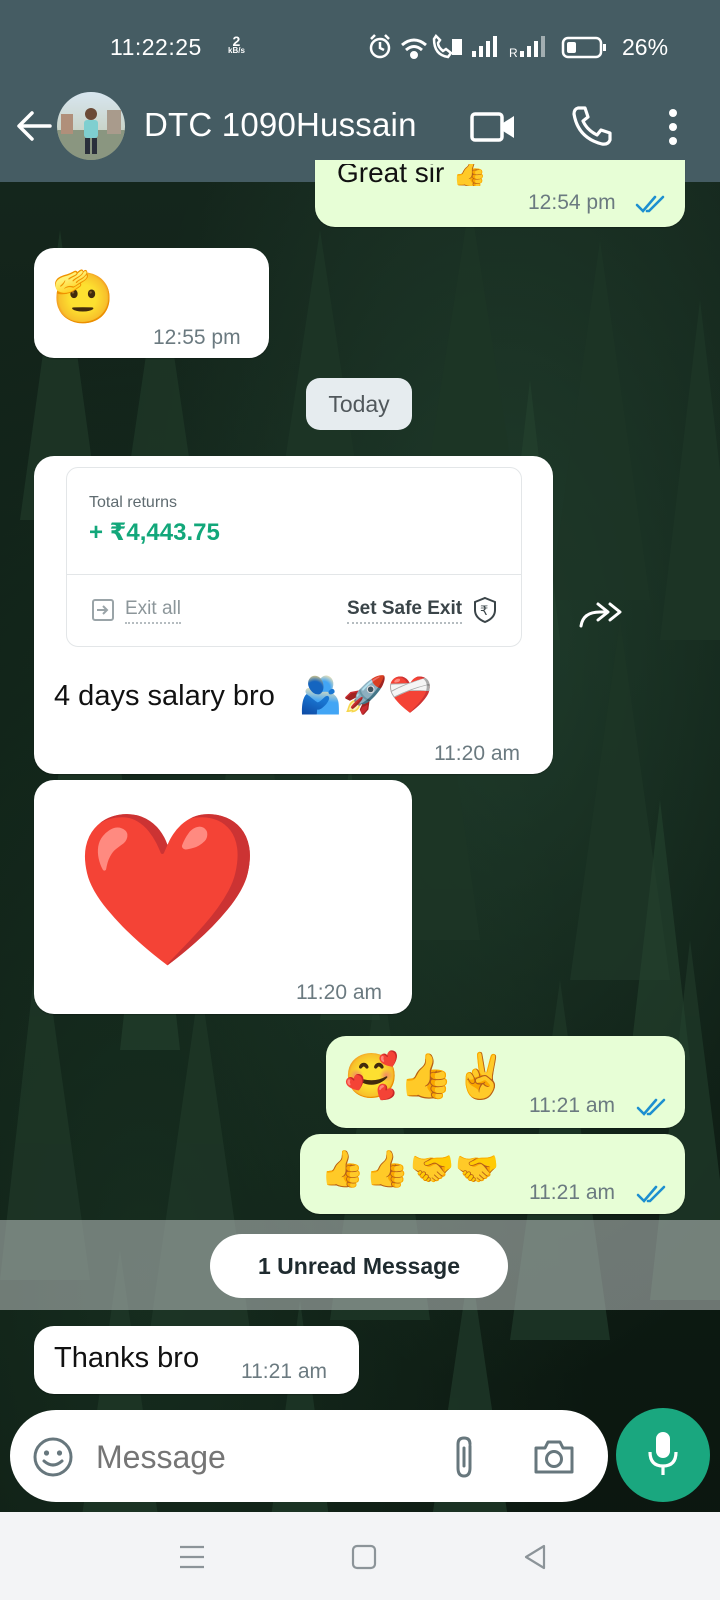 Image resolution: width=720 pixels, height=1600 pixels. Describe the element at coordinates (197, 337) in the screenshot. I see `message-time: 12:55 pm` at that location.